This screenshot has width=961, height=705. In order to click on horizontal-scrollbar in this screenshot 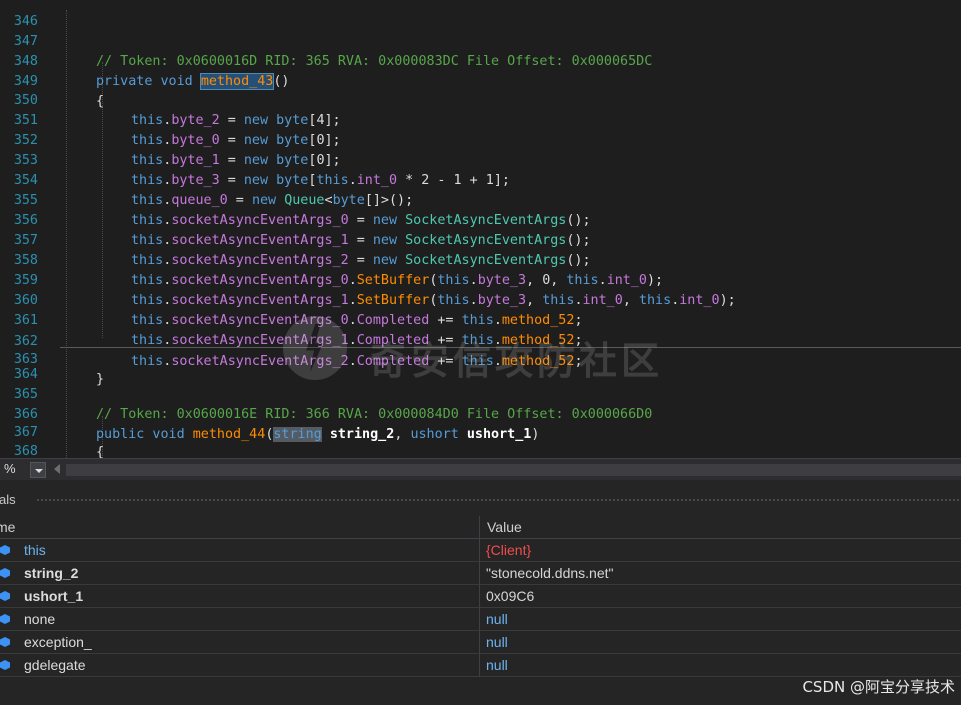, I will do `click(513, 470)`.